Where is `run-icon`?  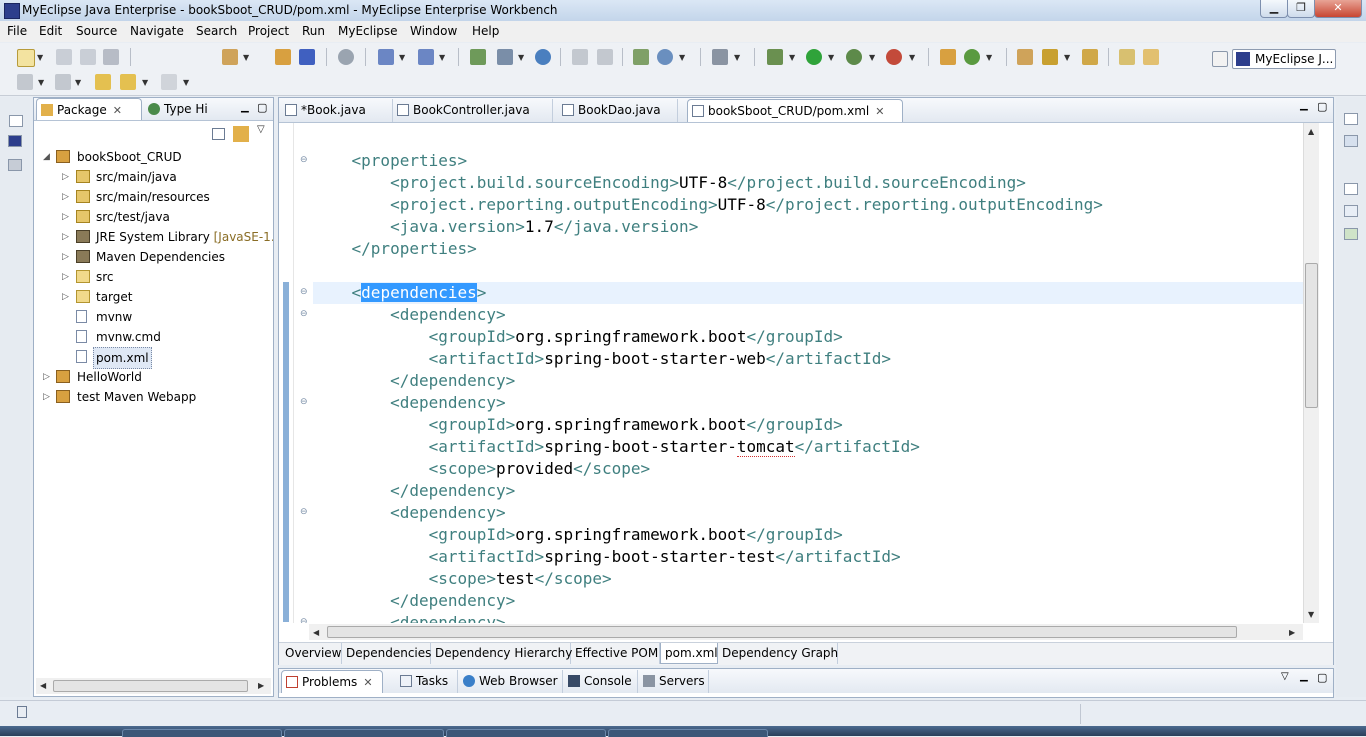 run-icon is located at coordinates (814, 57).